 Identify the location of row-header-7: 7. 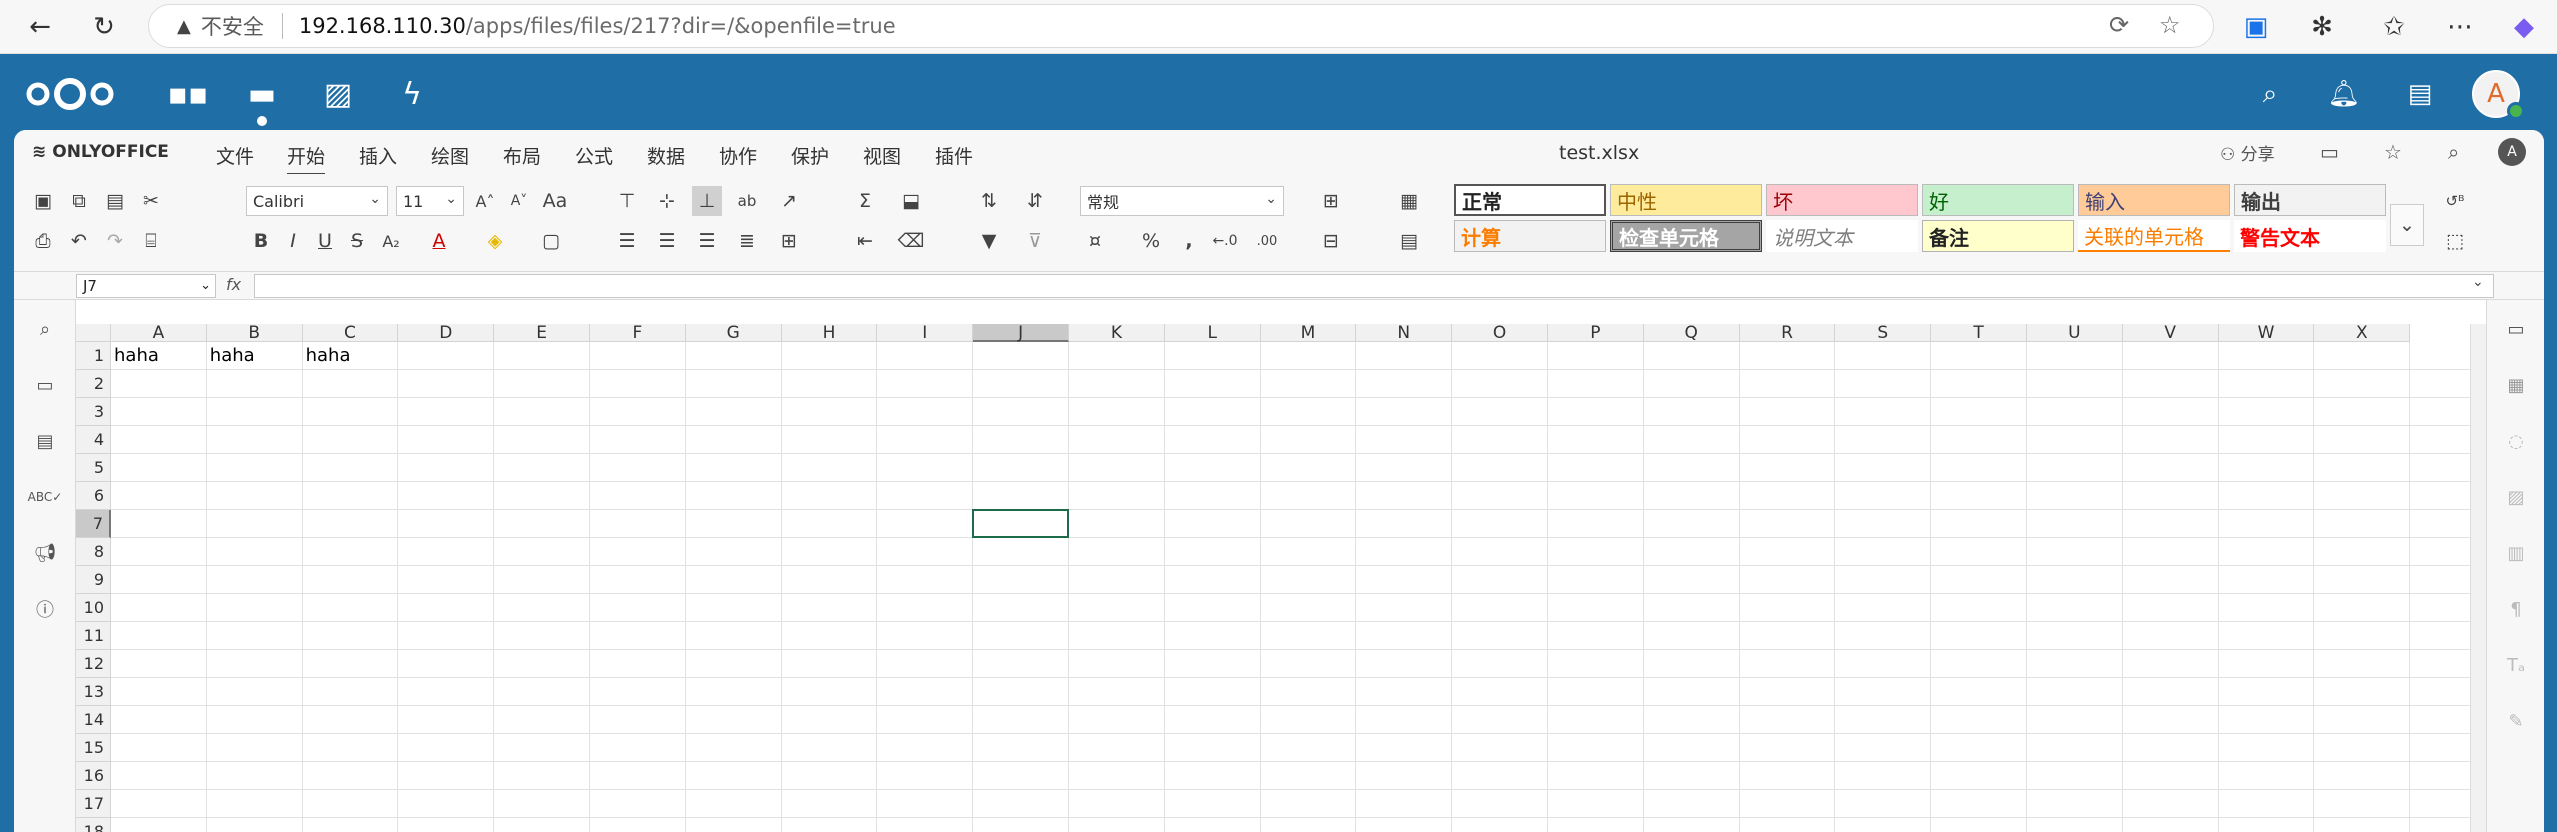
(93, 524).